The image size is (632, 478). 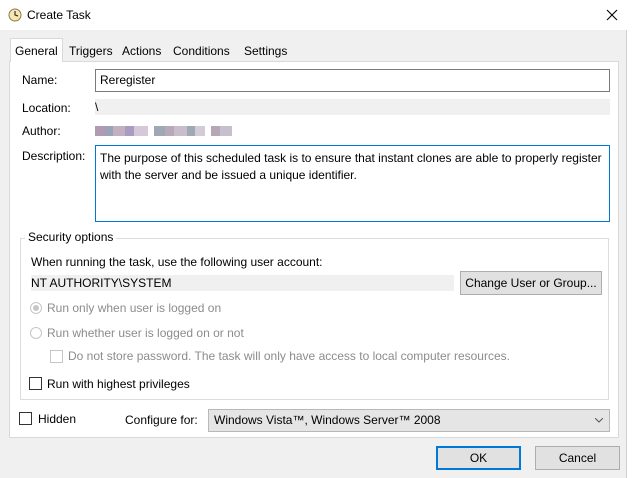 I want to click on tab-conditions: Conditions, so click(x=201, y=51).